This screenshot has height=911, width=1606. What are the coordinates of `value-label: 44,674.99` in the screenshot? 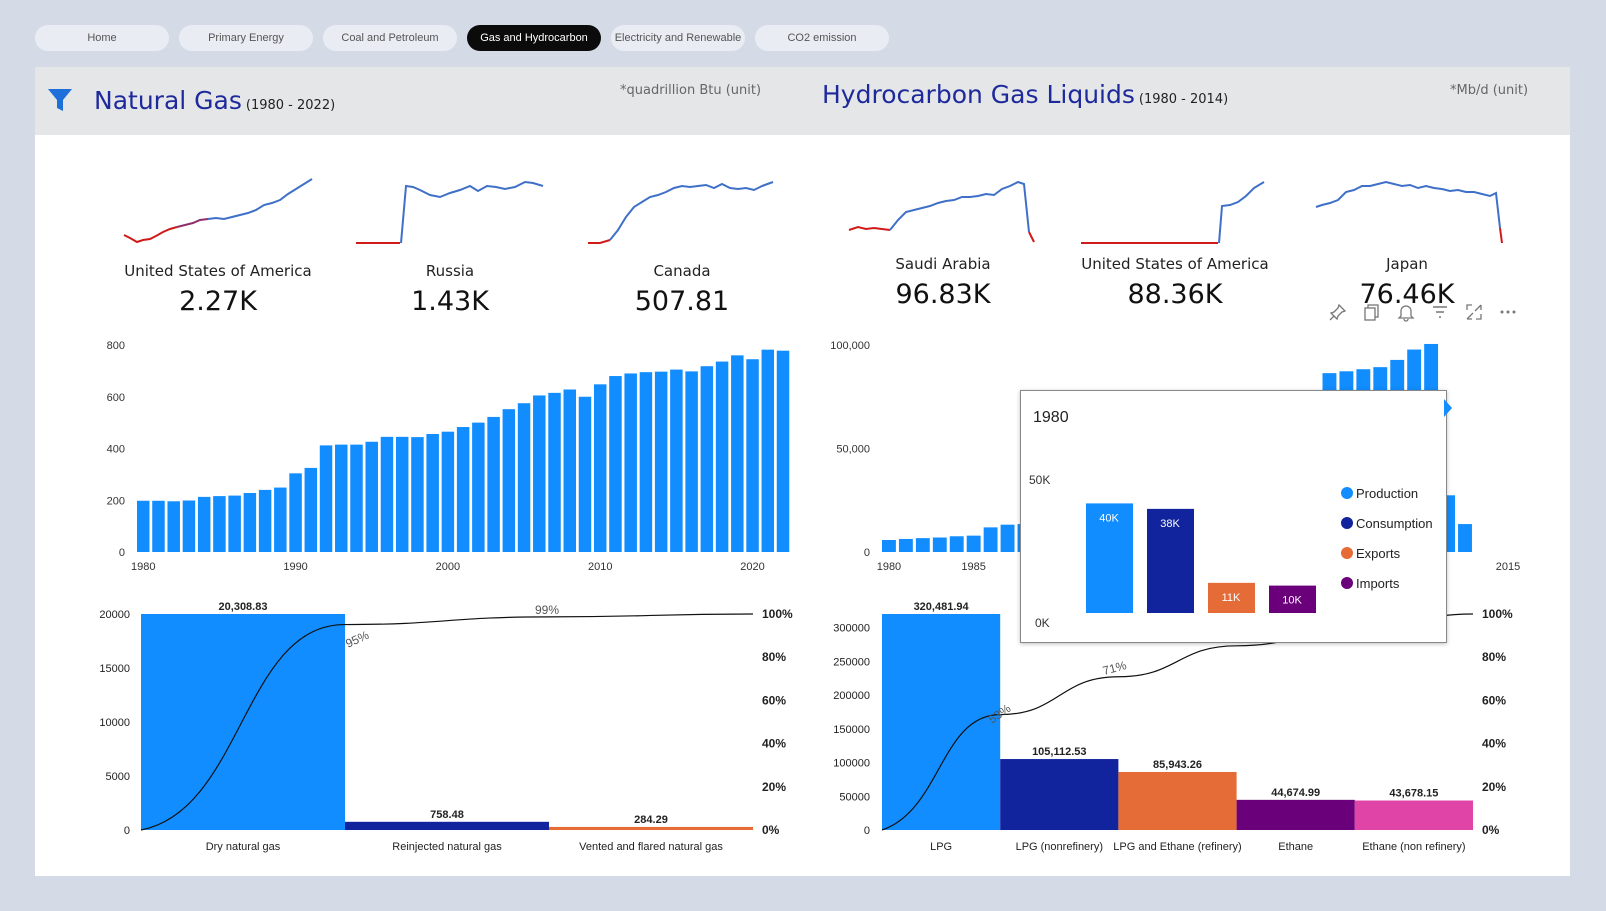 It's located at (1295, 793).